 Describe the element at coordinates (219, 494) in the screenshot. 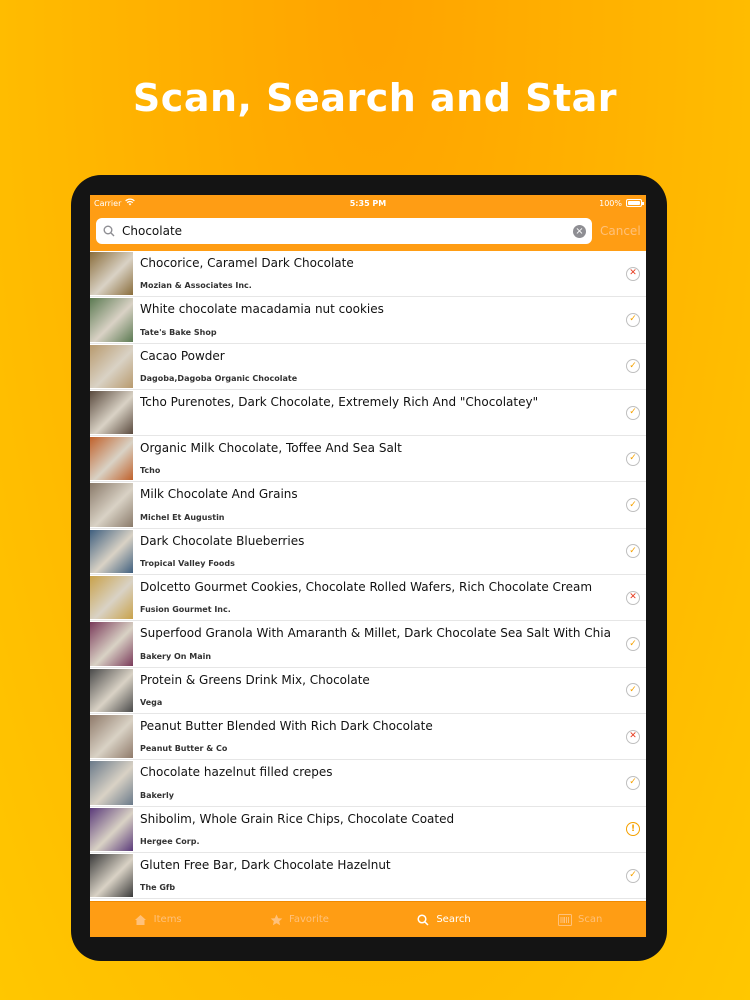

I see `product-title: Milk Chocolate And Grains` at that location.